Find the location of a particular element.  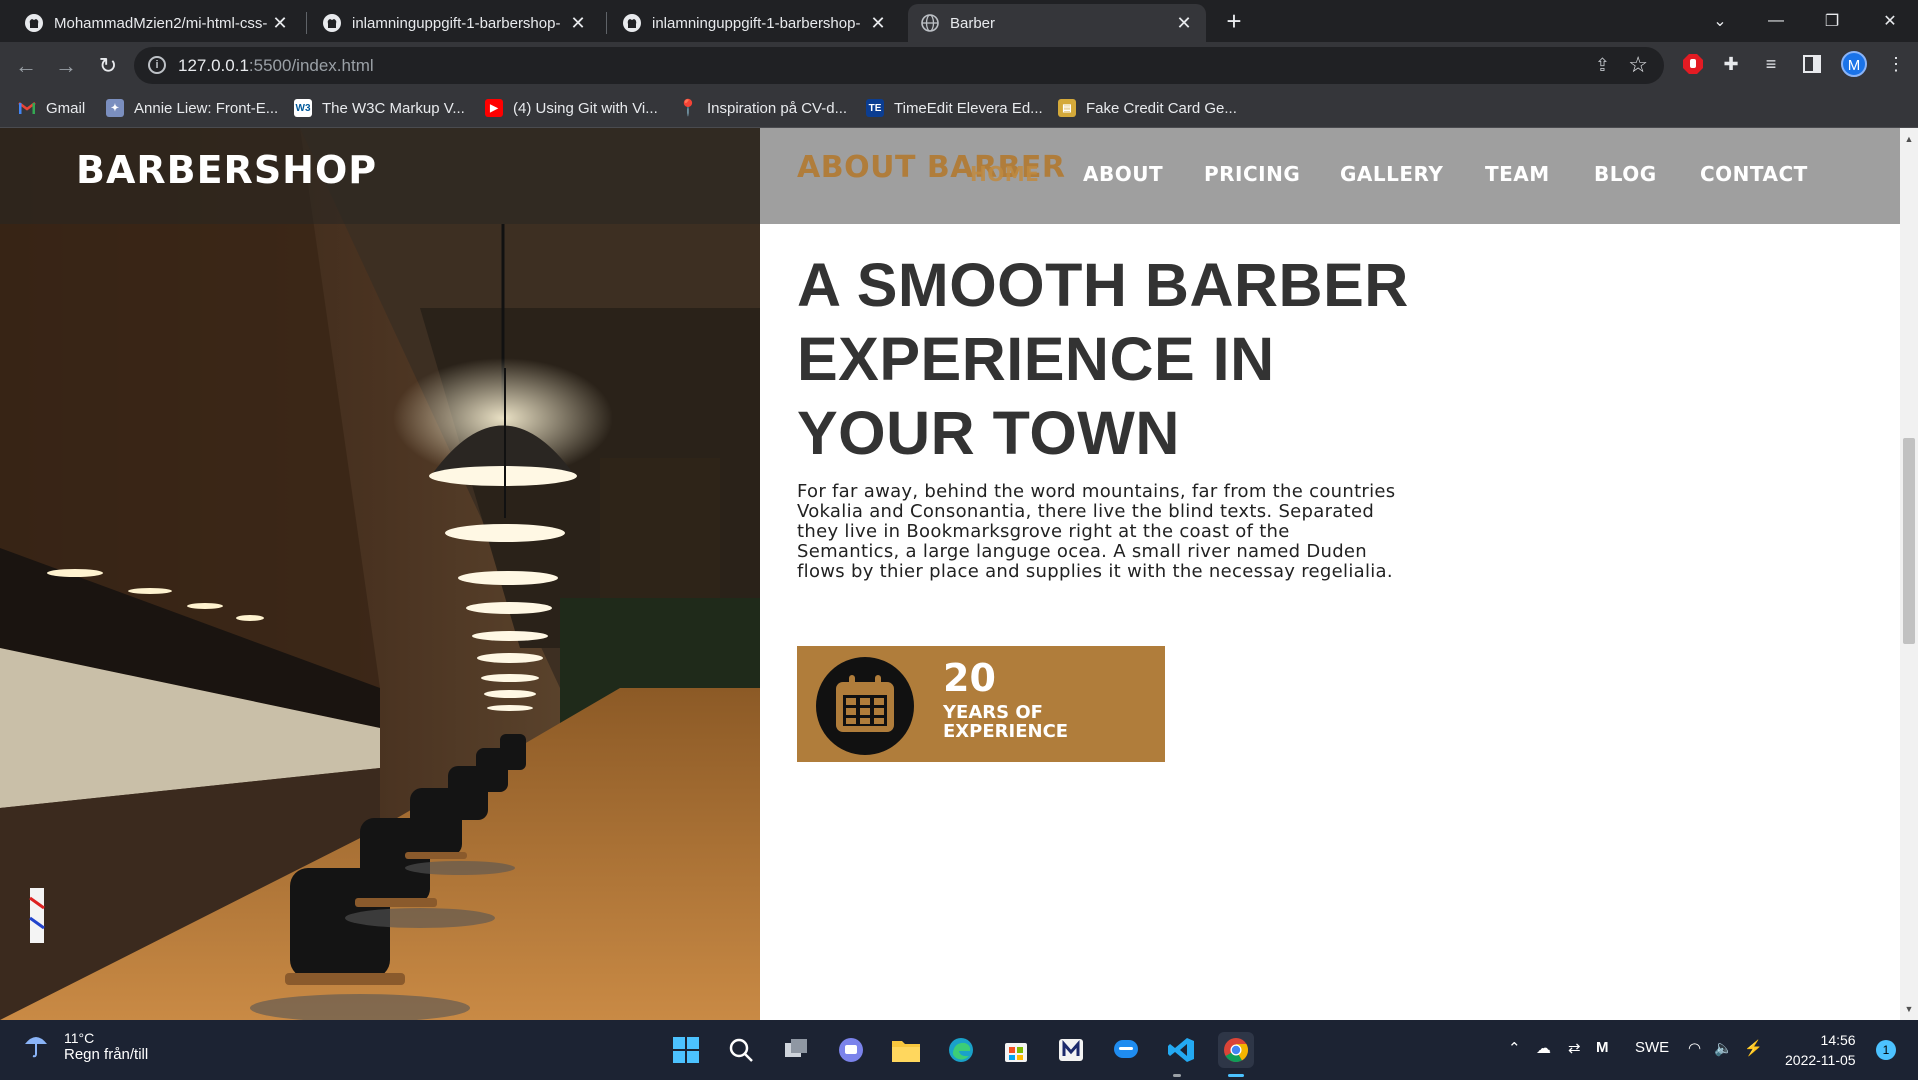

onedrive-cloud-icon: ☁ is located at coordinates (1543, 1048).